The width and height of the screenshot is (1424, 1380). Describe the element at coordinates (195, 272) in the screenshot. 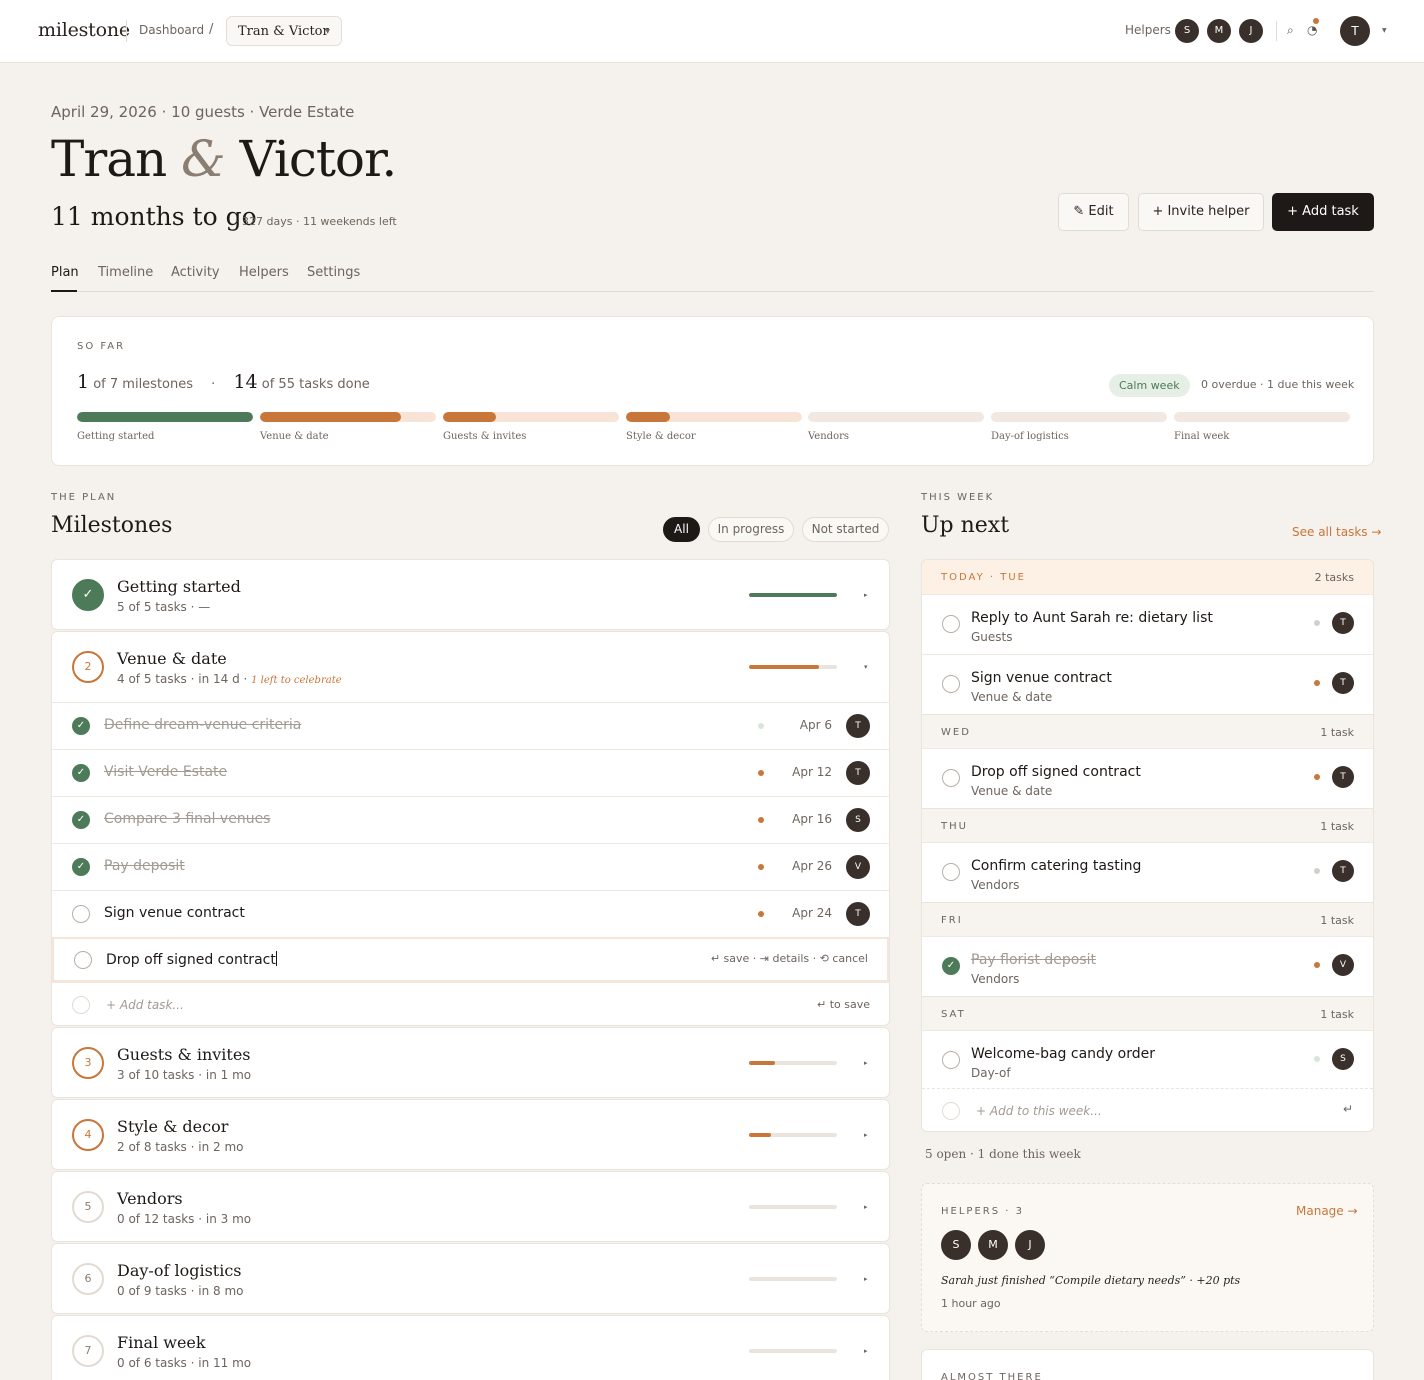

I see `tab-activity: Activity` at that location.